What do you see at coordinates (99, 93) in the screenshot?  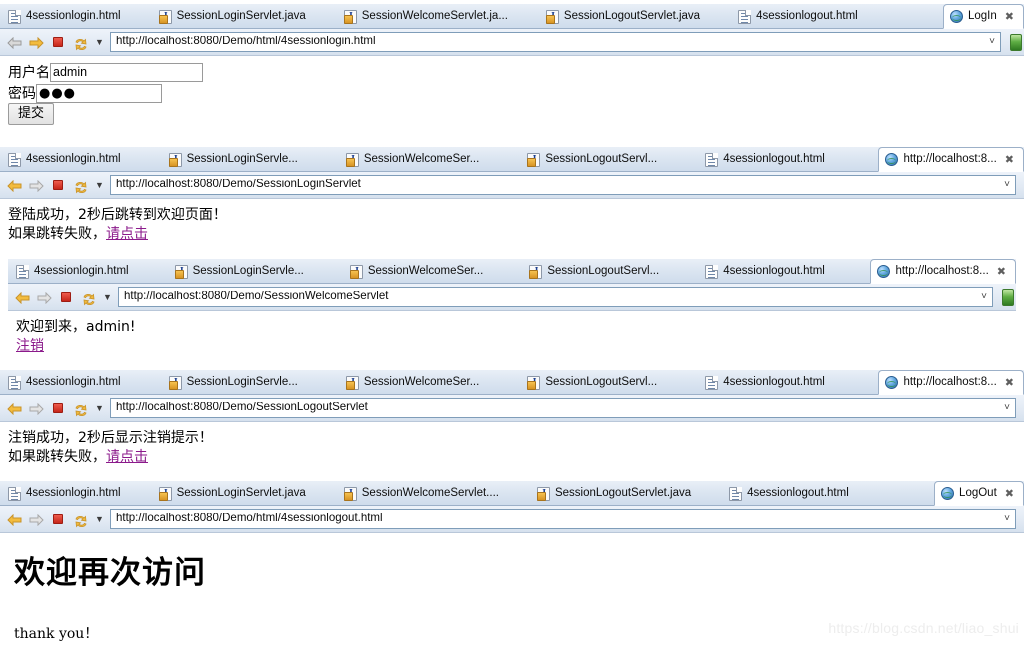 I see `password-input: ●●●` at bounding box center [99, 93].